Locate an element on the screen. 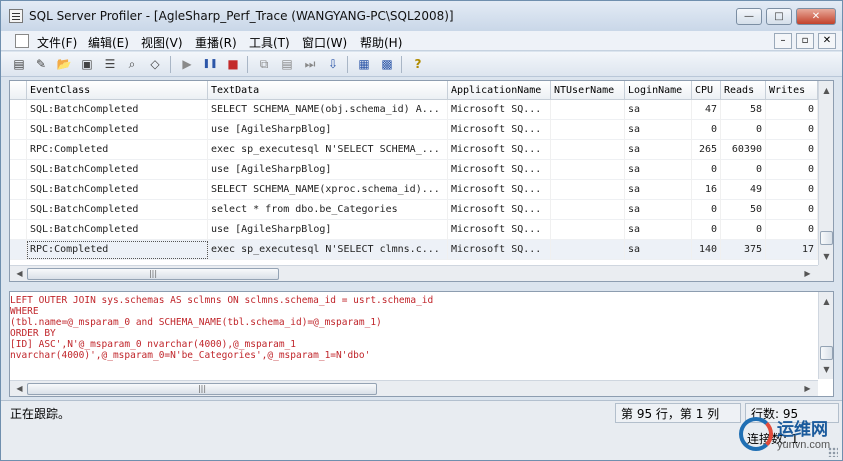  document-icon is located at coordinates (22, 41).